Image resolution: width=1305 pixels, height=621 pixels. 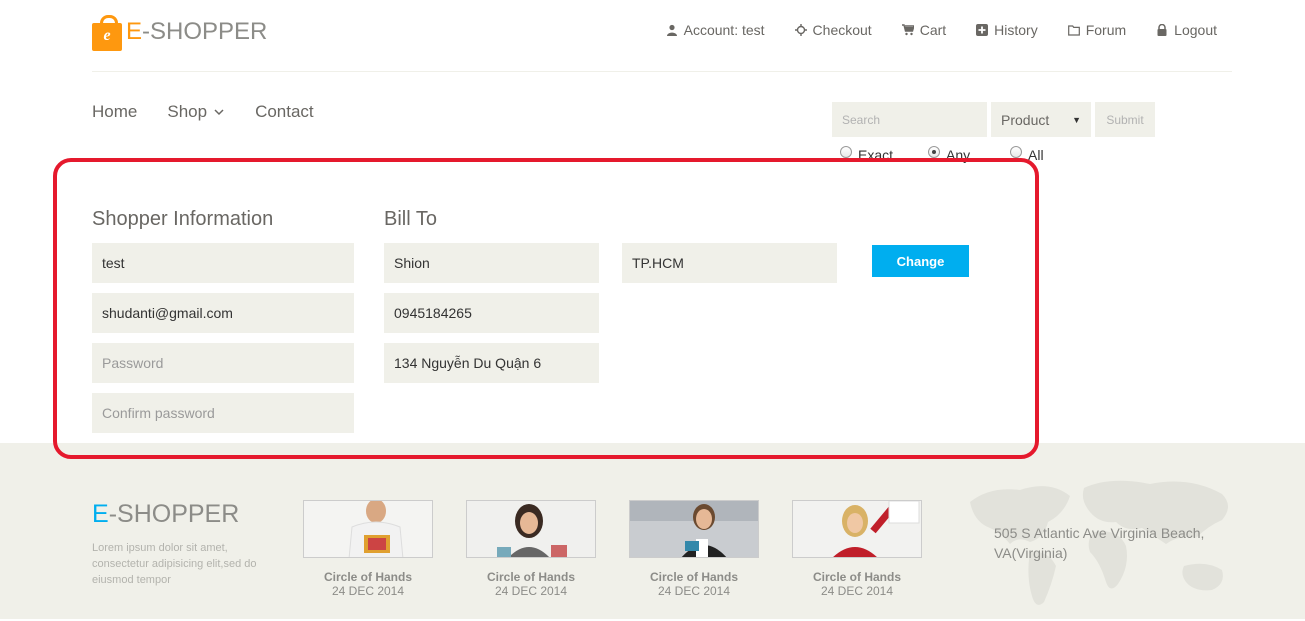 I want to click on thumbnail-image-woman, so click(x=531, y=529).